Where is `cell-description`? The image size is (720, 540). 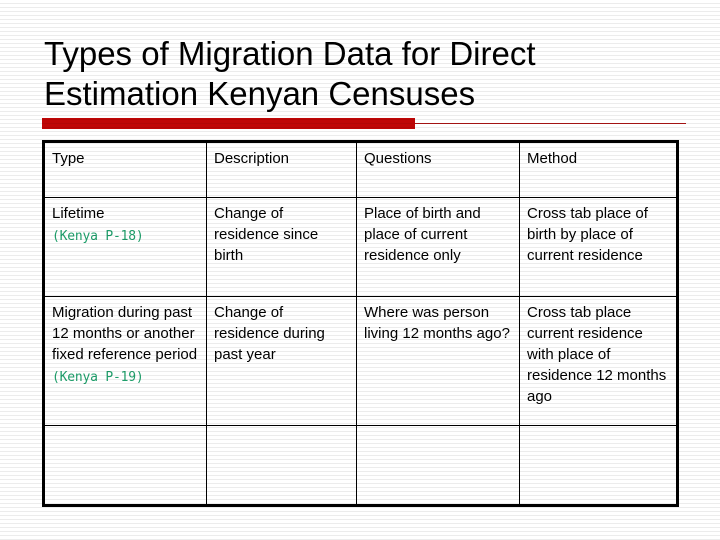 cell-description is located at coordinates (281, 465).